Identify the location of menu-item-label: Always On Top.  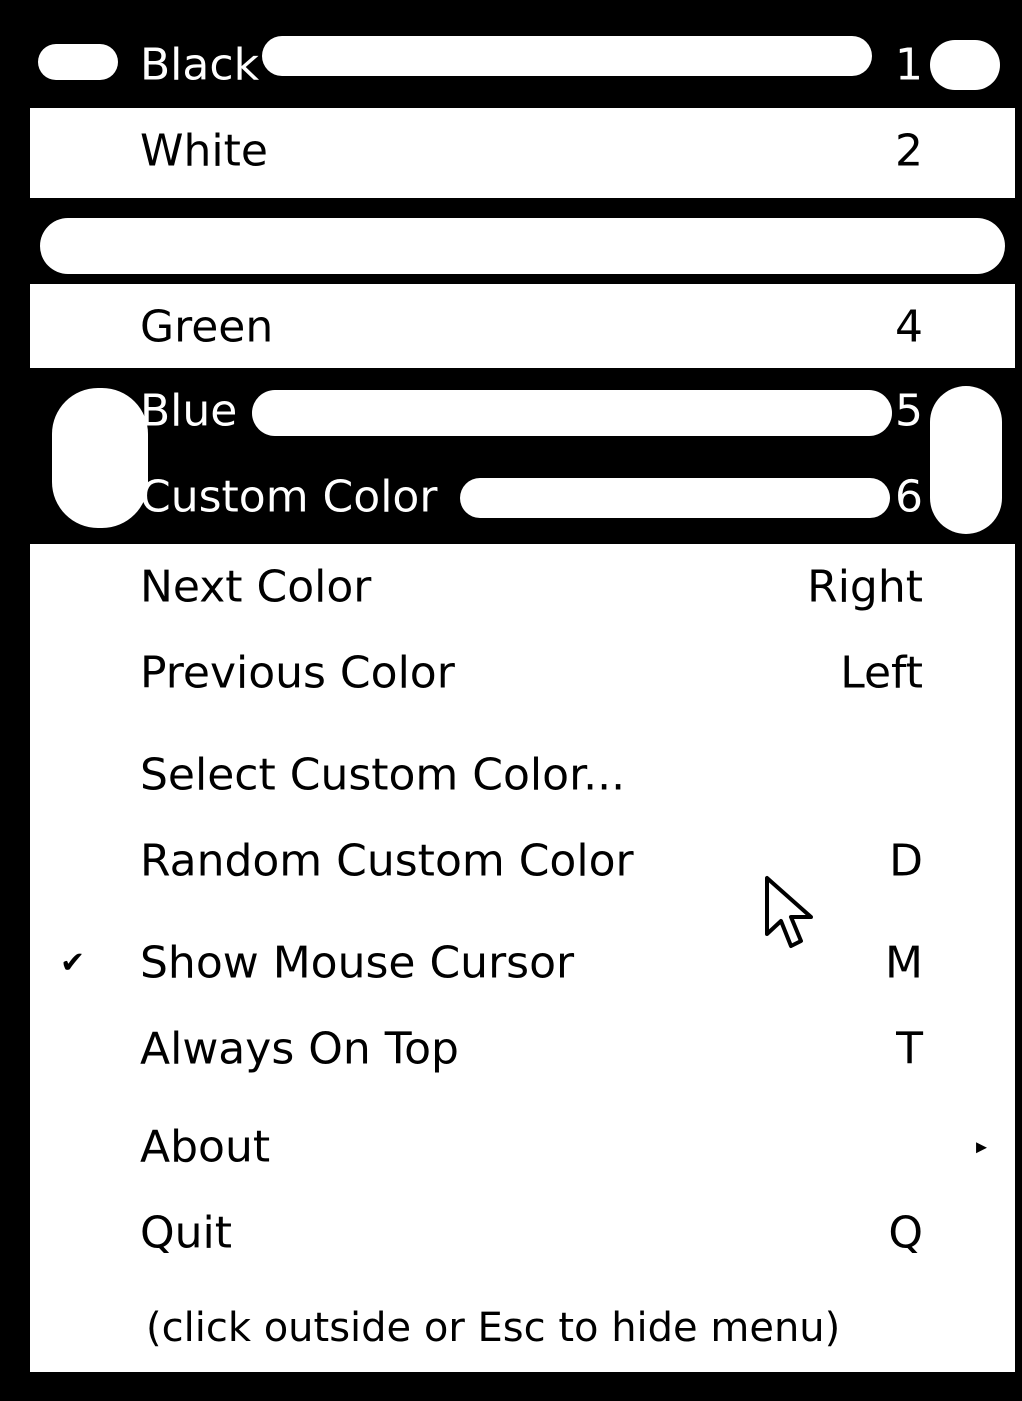
(299, 1049).